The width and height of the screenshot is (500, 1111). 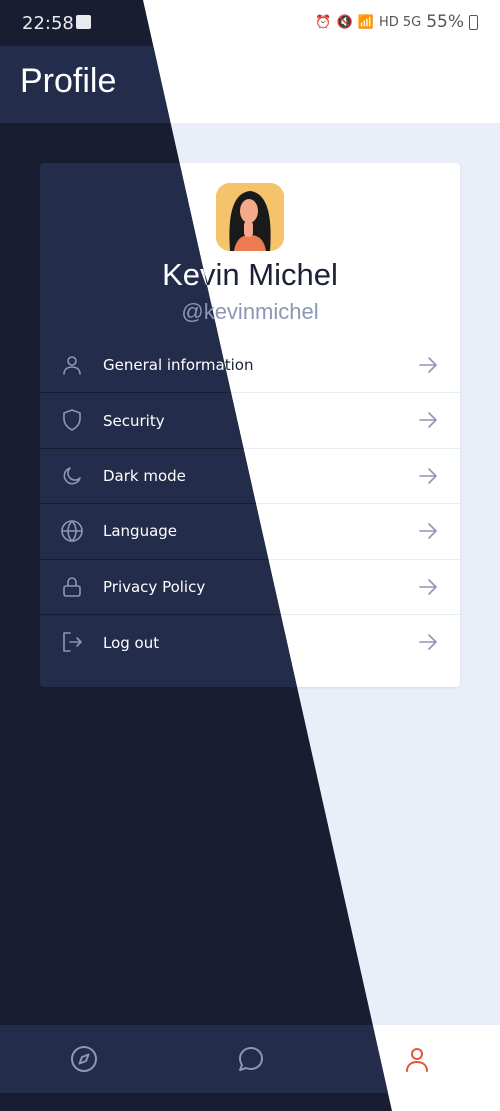 I want to click on menu-label: Security, so click(x=134, y=420).